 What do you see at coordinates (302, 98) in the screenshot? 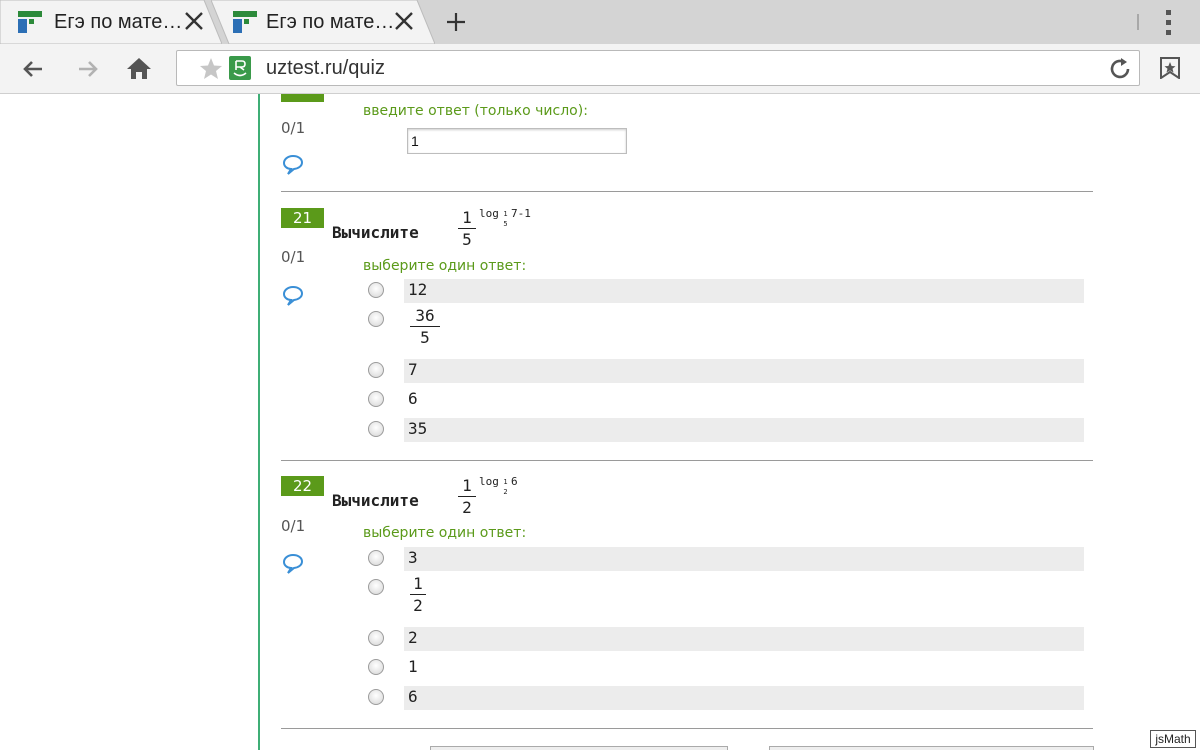
I see `question-number-badge` at bounding box center [302, 98].